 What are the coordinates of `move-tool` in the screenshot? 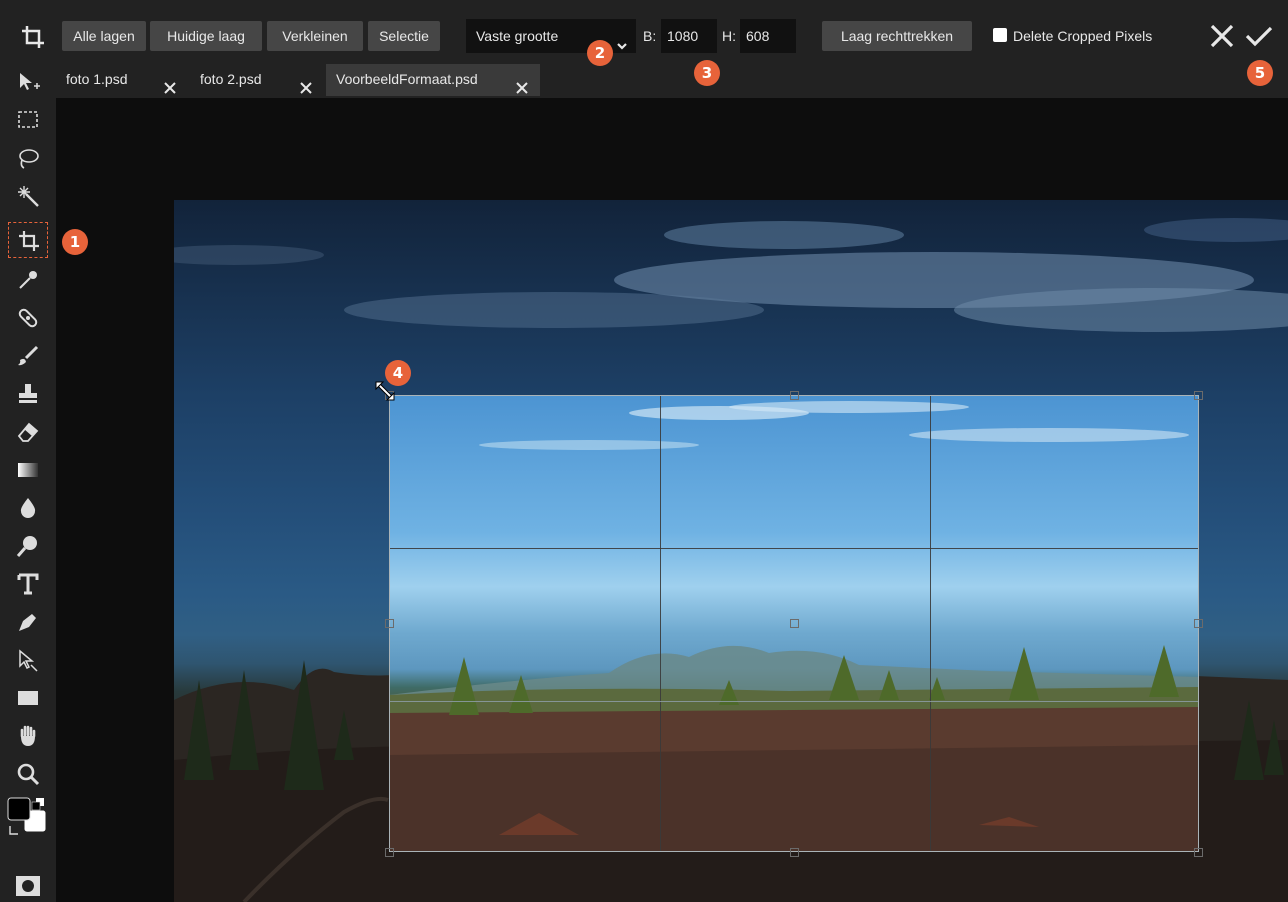 It's located at (28, 82).